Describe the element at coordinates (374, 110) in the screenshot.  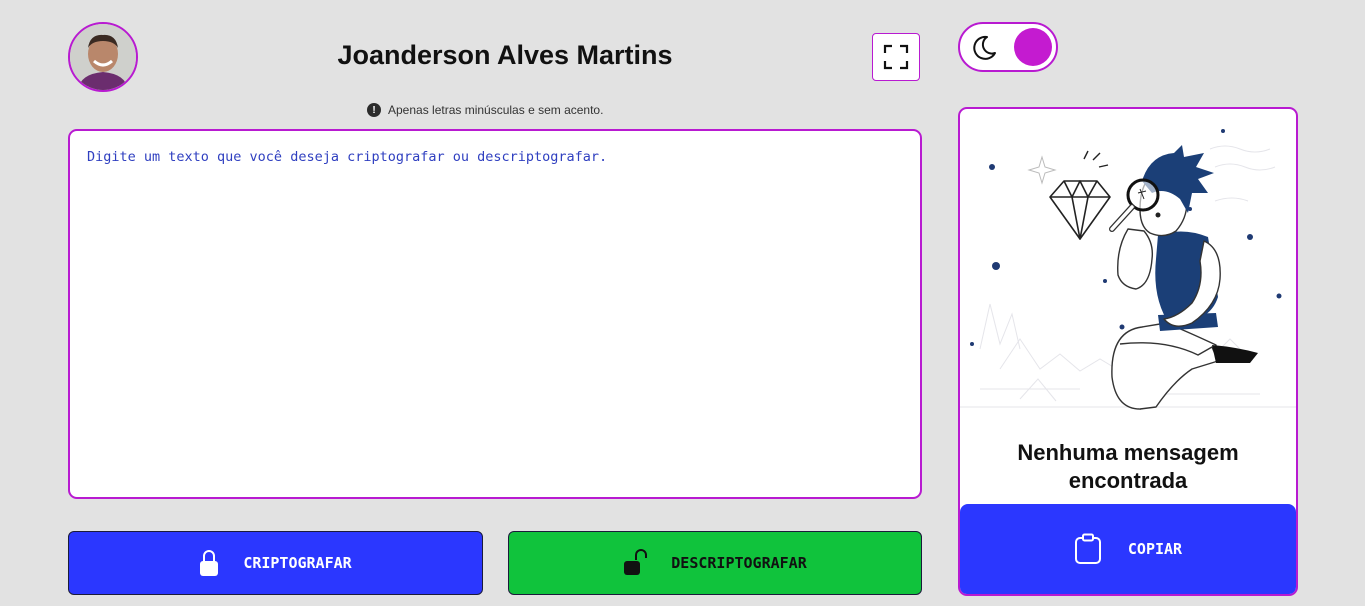
I see `exclamation-circle-icon: !` at that location.